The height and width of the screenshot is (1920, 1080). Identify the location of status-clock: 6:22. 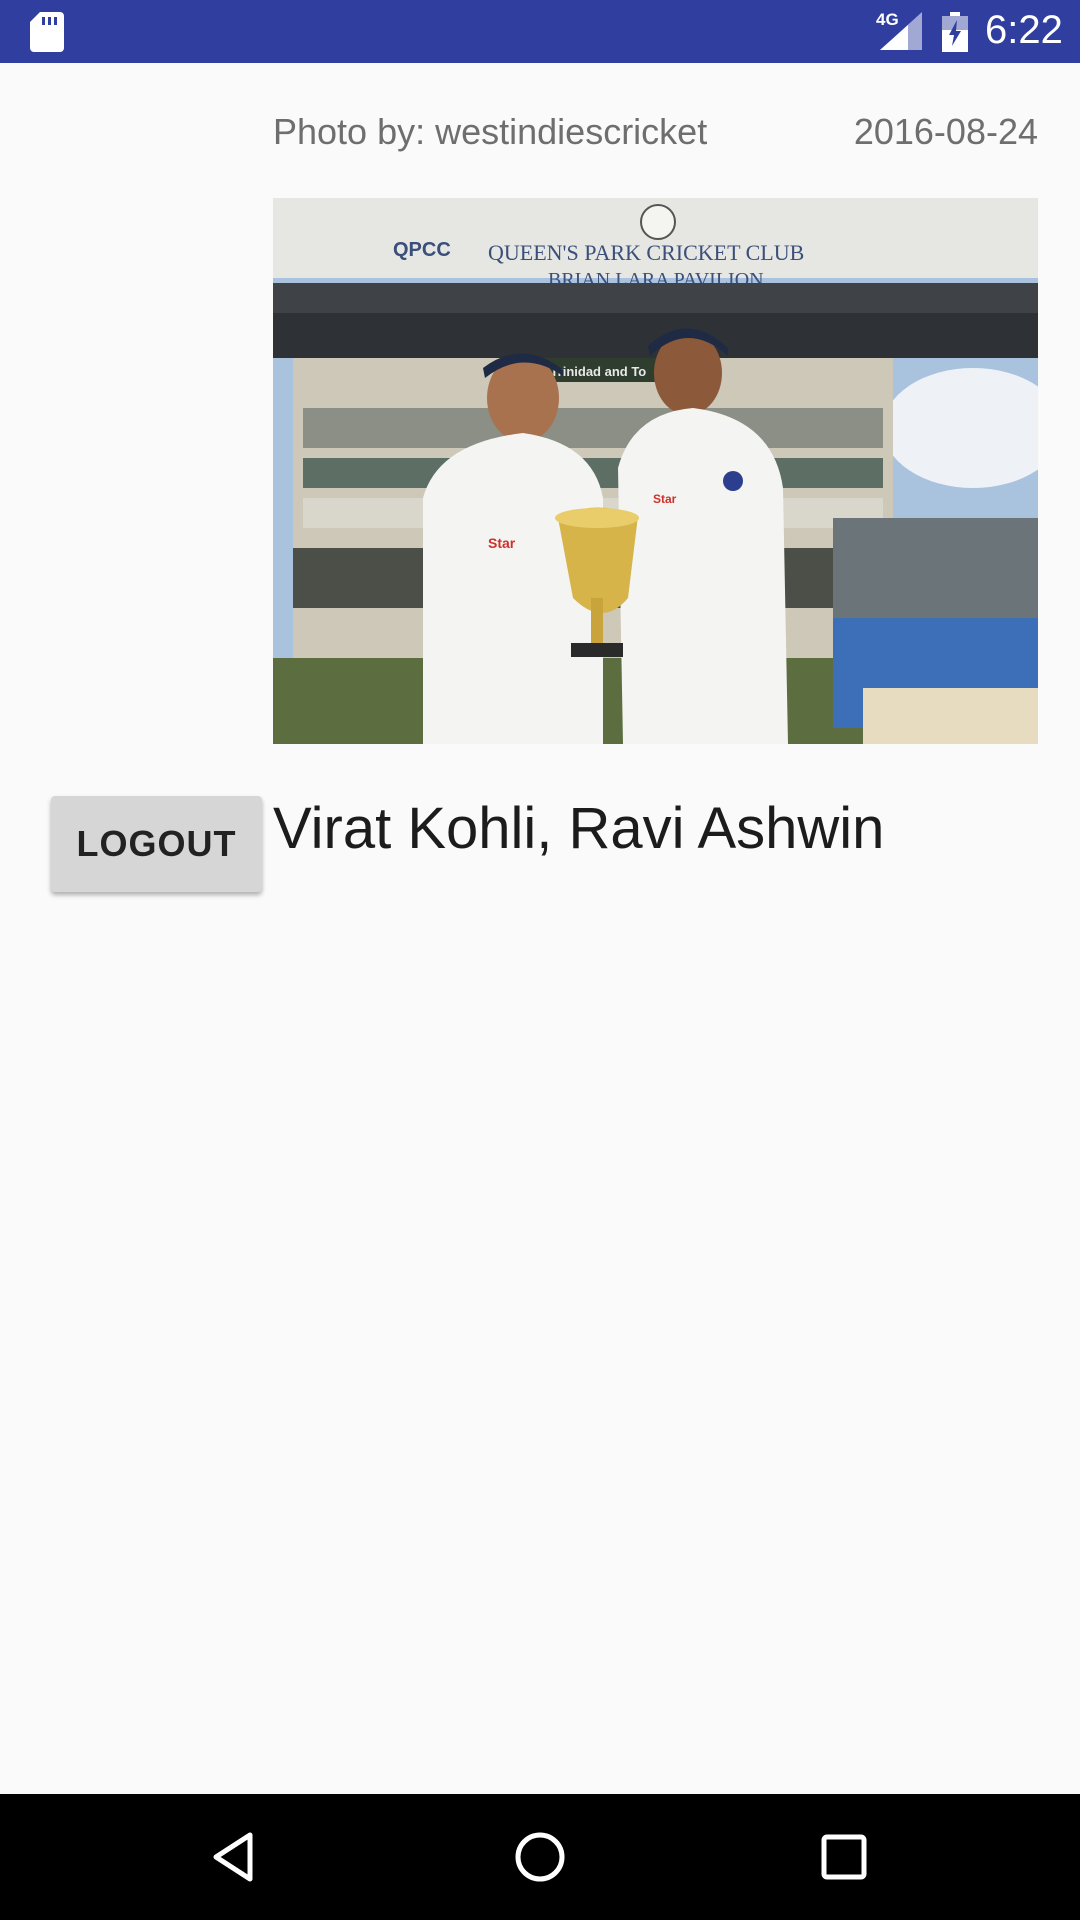
(1024, 30).